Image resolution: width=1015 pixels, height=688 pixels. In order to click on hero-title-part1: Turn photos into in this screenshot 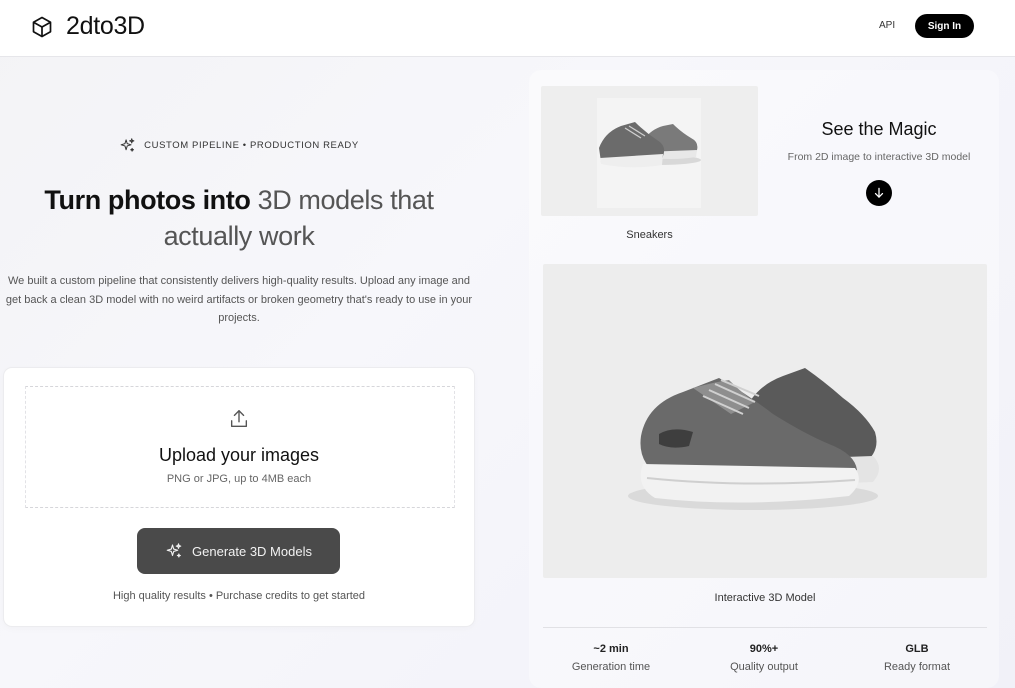, I will do `click(151, 200)`.